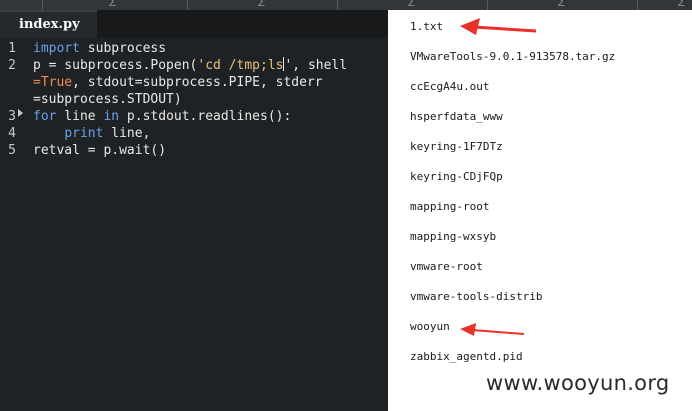 This screenshot has width=692, height=411. I want to click on code-line: =subprocess.STDOUT), so click(194, 99).